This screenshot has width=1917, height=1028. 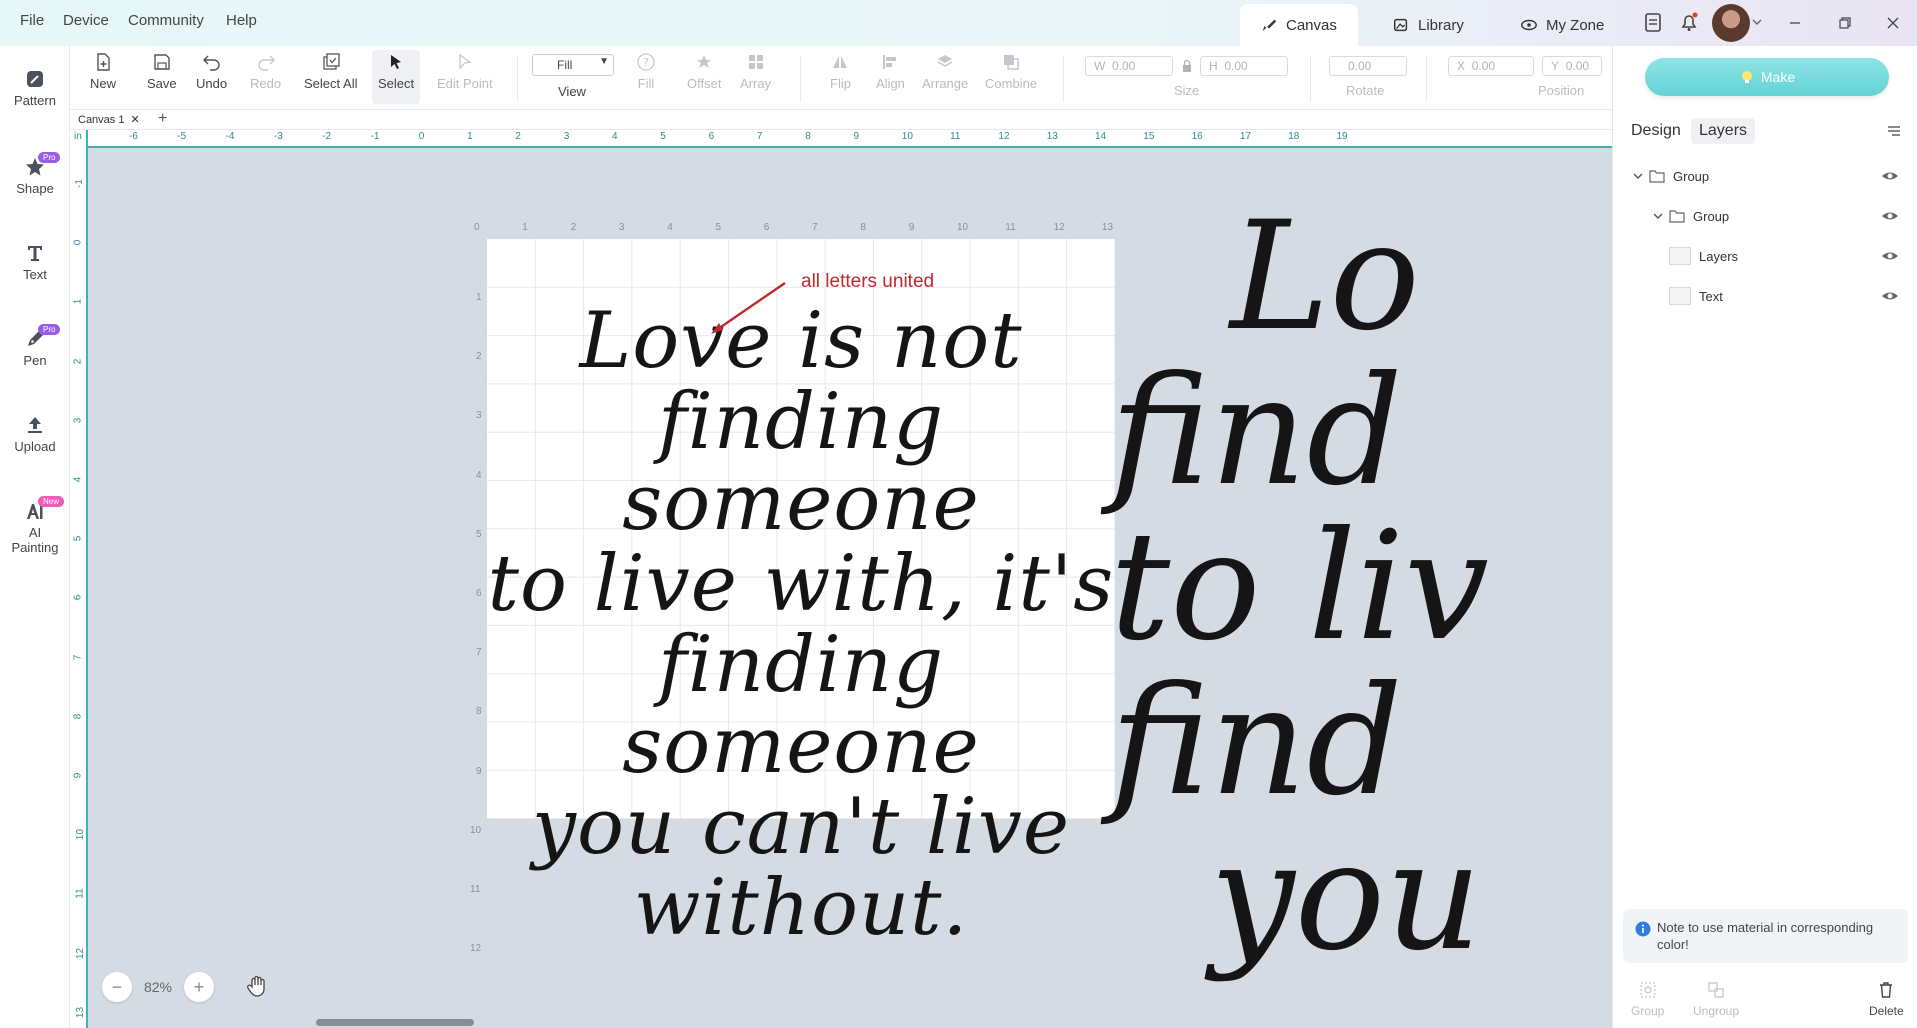 I want to click on sidebar-item-pen: Pro Pen, so click(x=35, y=346).